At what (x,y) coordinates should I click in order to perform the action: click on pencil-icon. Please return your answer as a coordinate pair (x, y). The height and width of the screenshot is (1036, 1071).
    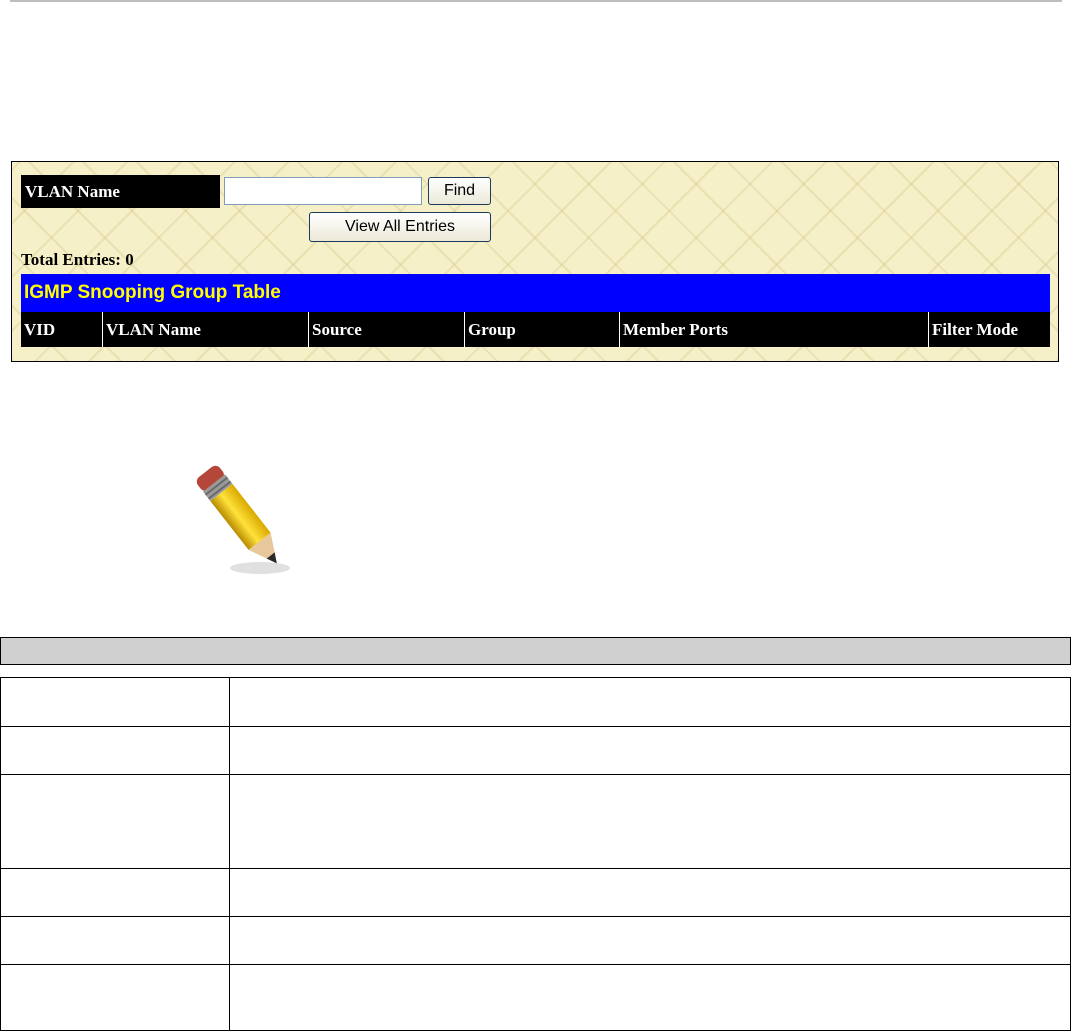
    Looking at the image, I should click on (245, 521).